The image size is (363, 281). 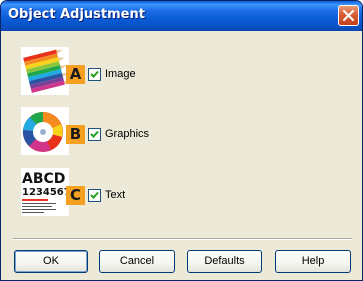 I want to click on text-label: Text, so click(x=115, y=195).